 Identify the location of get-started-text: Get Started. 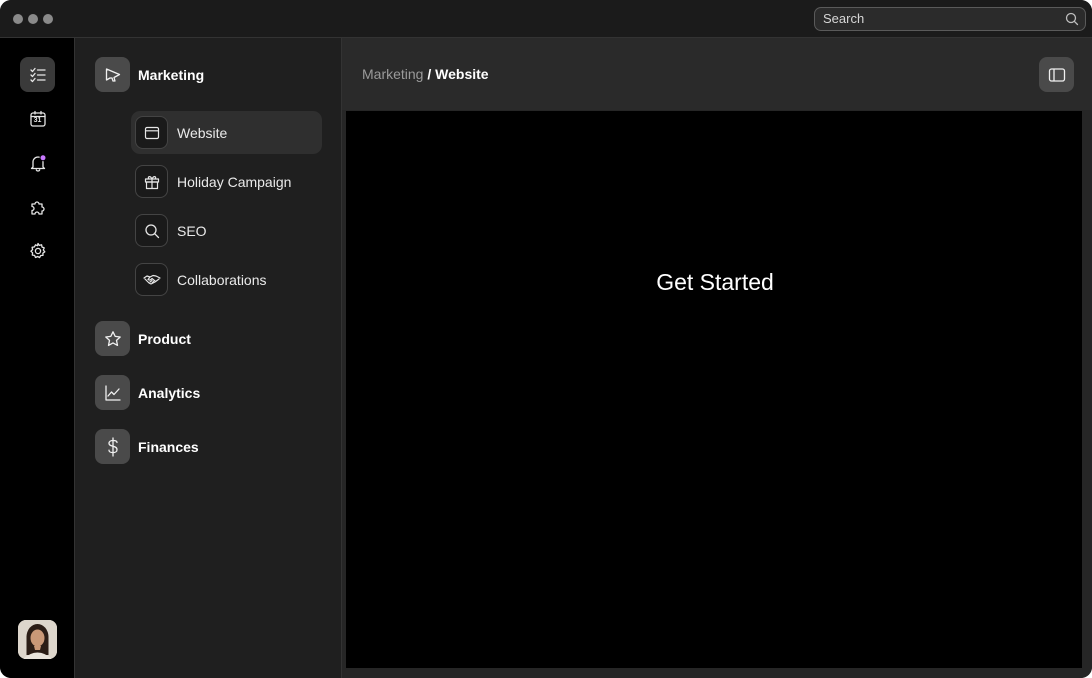
(715, 282).